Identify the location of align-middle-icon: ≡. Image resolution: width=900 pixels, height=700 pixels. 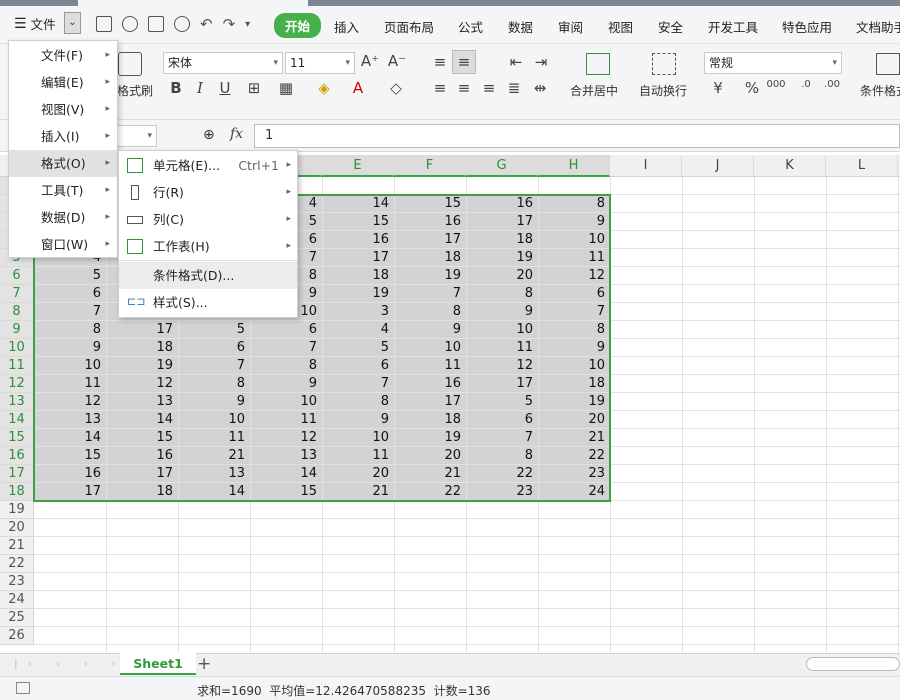
(464, 62).